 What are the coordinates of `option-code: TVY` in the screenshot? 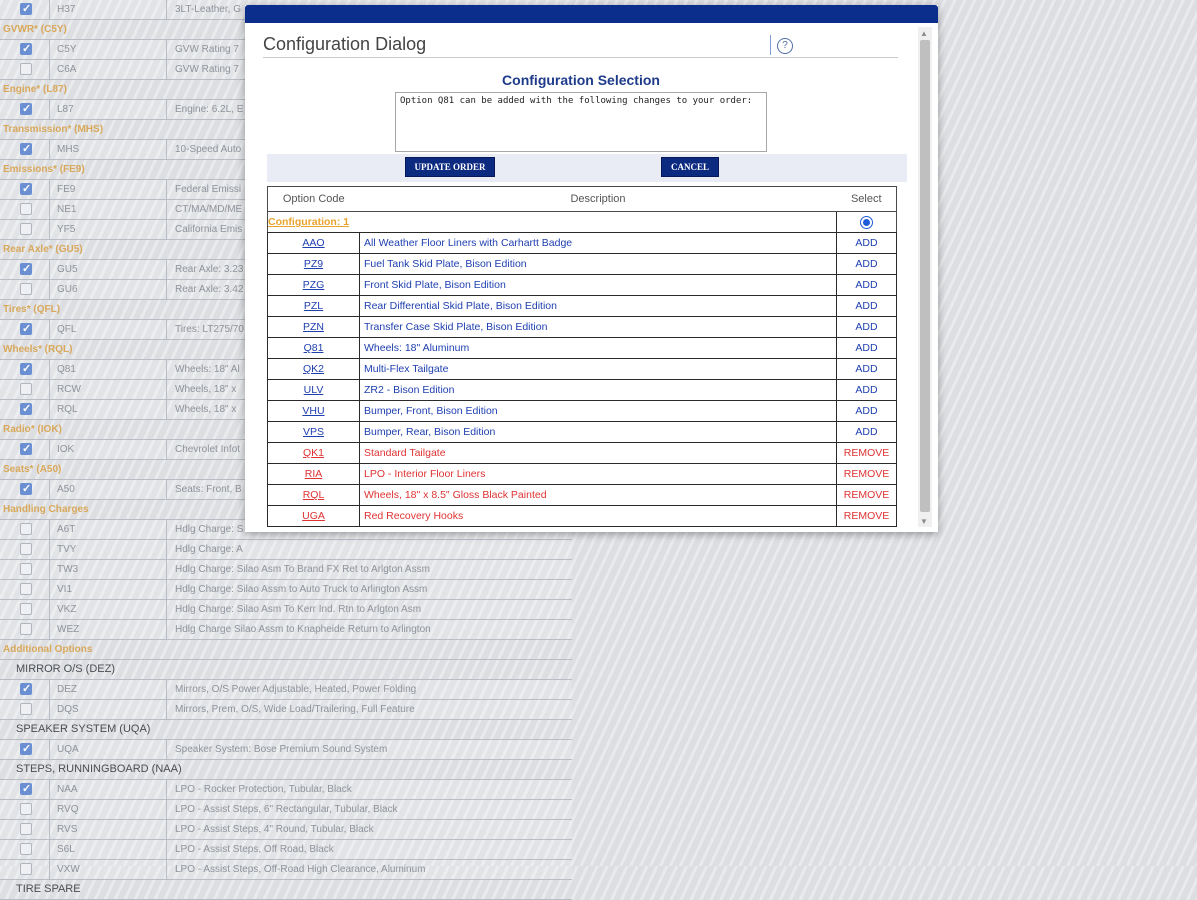 It's located at (67, 549).